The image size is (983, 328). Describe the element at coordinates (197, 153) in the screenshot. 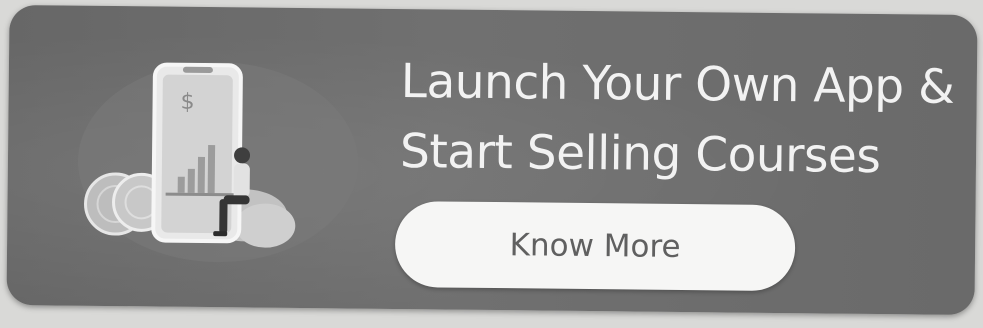

I see `phone-illustration-icon: $` at that location.